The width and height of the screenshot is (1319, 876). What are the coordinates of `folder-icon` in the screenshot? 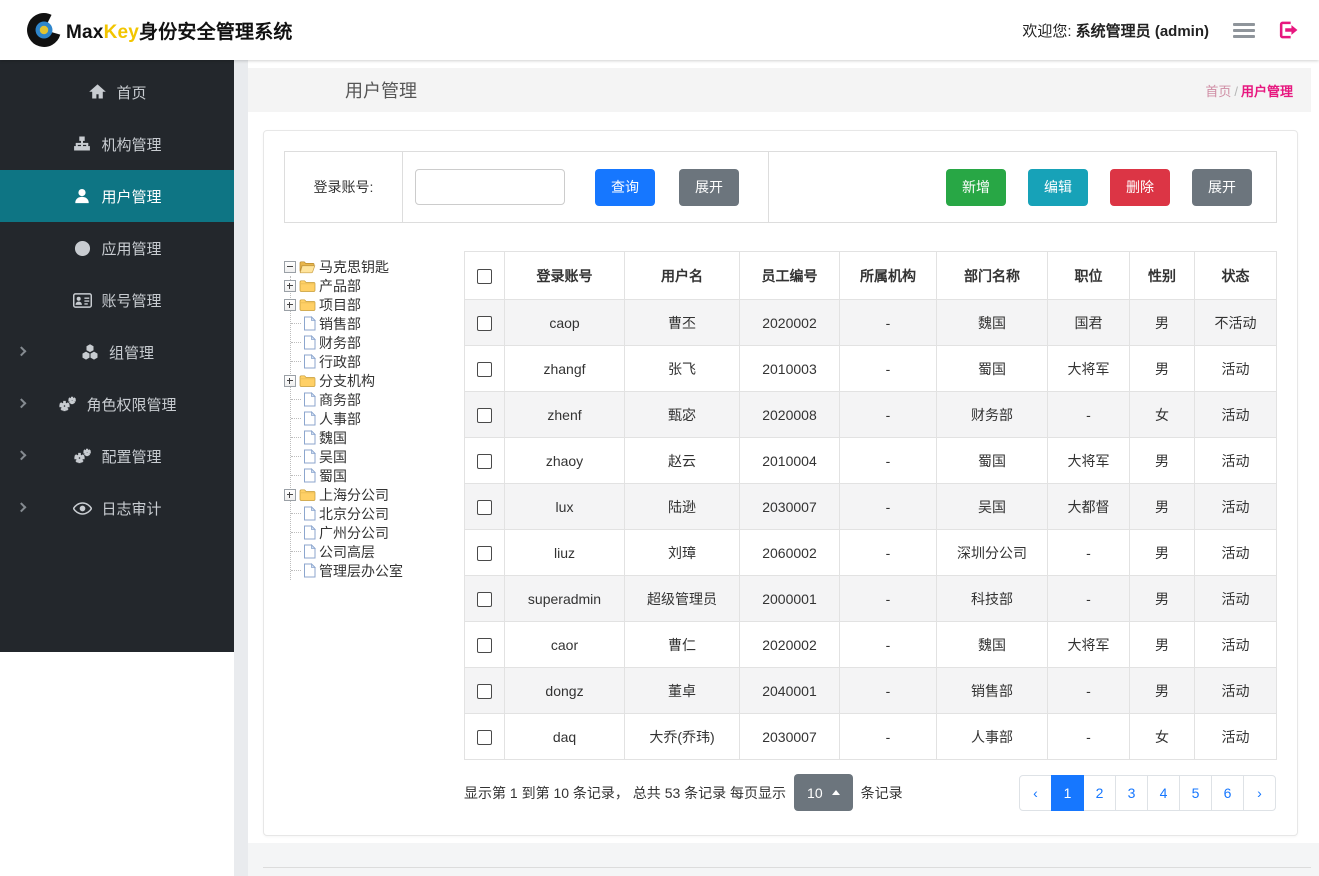 It's located at (307, 305).